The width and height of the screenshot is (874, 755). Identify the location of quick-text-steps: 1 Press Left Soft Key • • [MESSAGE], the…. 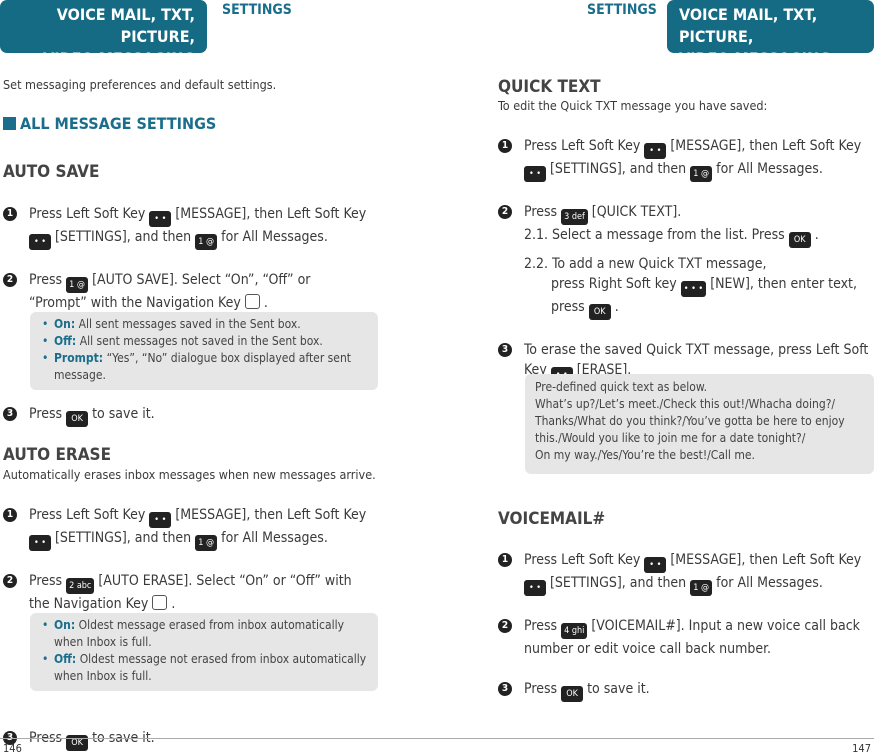
(686, 259).